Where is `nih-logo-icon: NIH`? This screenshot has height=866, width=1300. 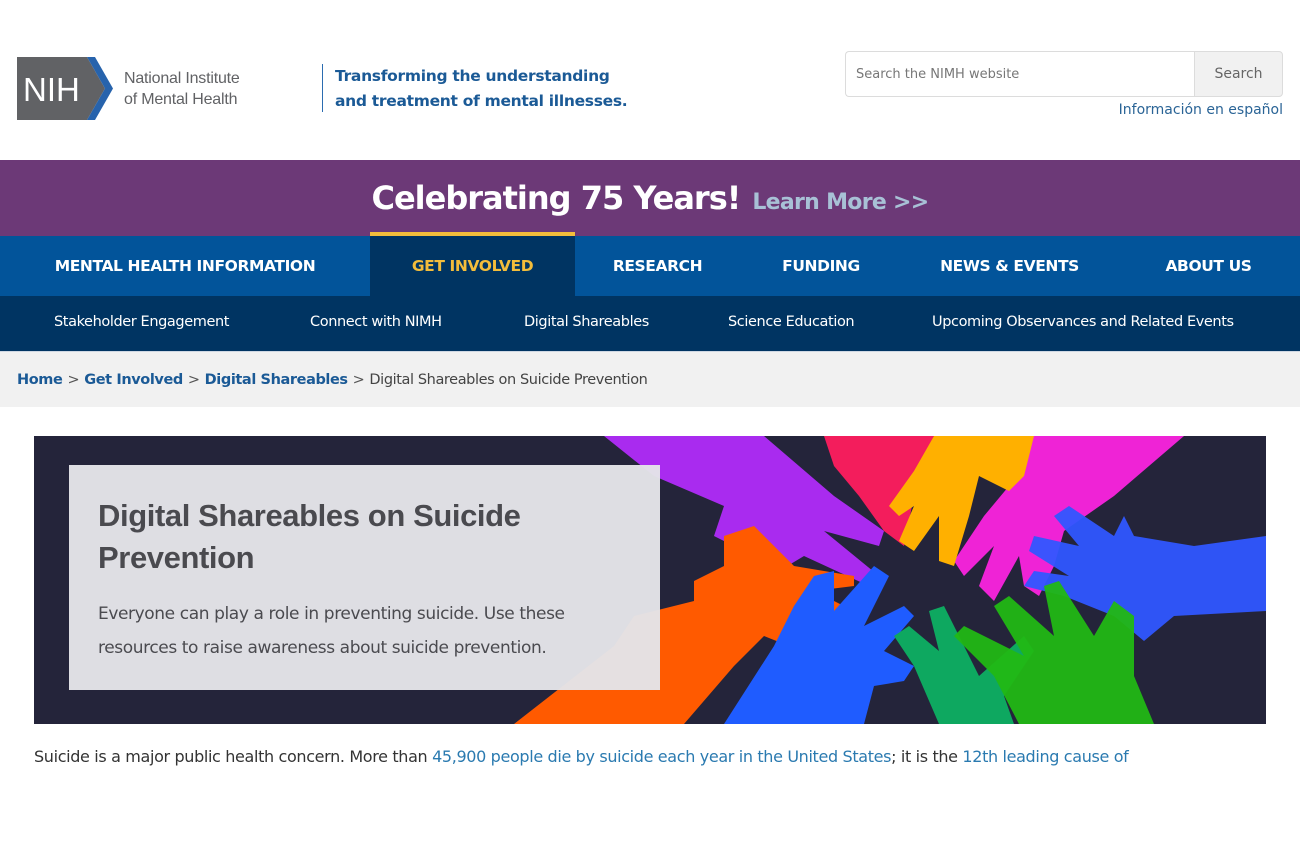 nih-logo-icon: NIH is located at coordinates (67, 88).